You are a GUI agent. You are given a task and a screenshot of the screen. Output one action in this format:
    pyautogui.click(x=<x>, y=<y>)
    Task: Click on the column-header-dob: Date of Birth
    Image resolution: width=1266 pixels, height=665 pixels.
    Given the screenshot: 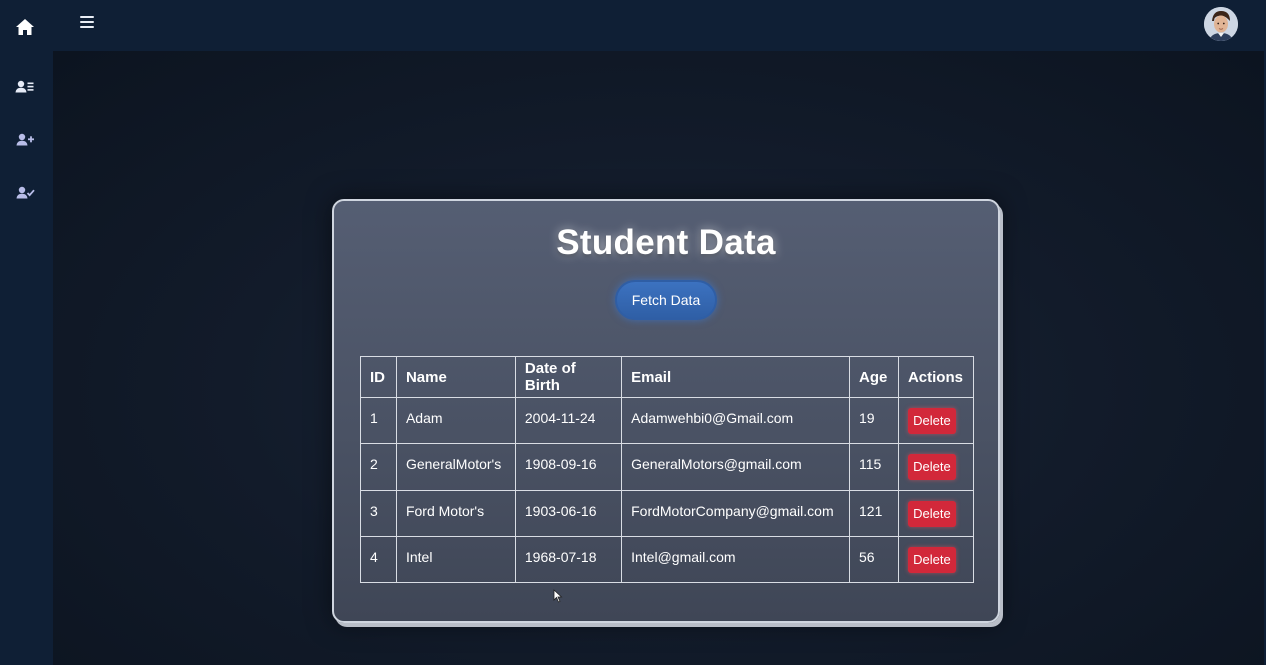 What is the action you would take?
    pyautogui.click(x=568, y=377)
    